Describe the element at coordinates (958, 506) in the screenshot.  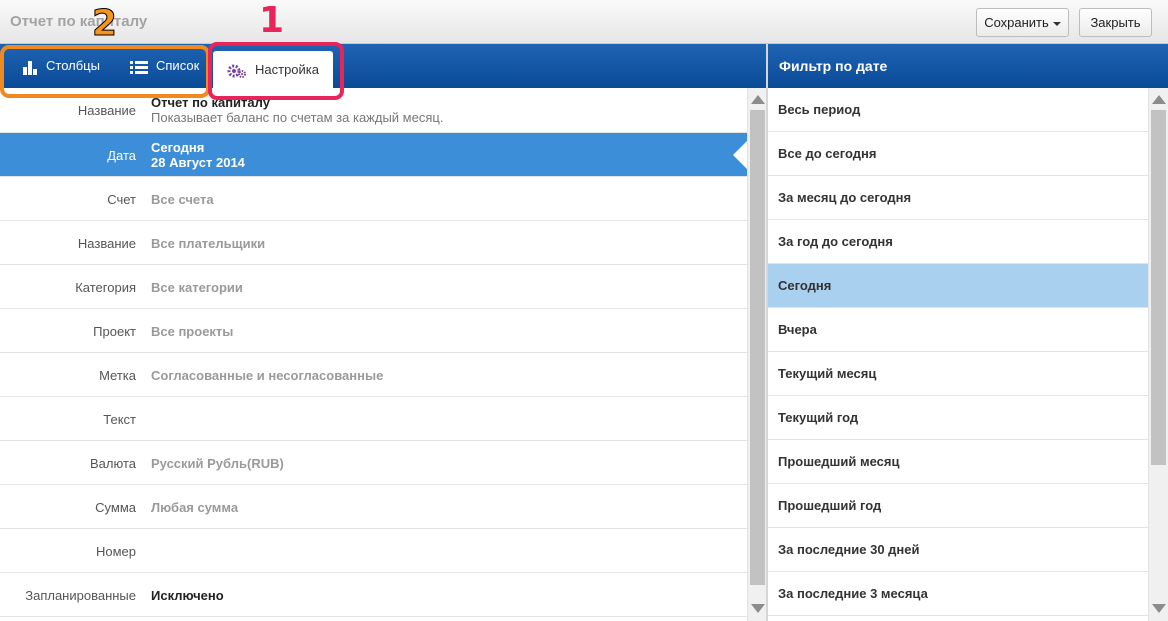
I see `date-filter-option: Прошедший год` at that location.